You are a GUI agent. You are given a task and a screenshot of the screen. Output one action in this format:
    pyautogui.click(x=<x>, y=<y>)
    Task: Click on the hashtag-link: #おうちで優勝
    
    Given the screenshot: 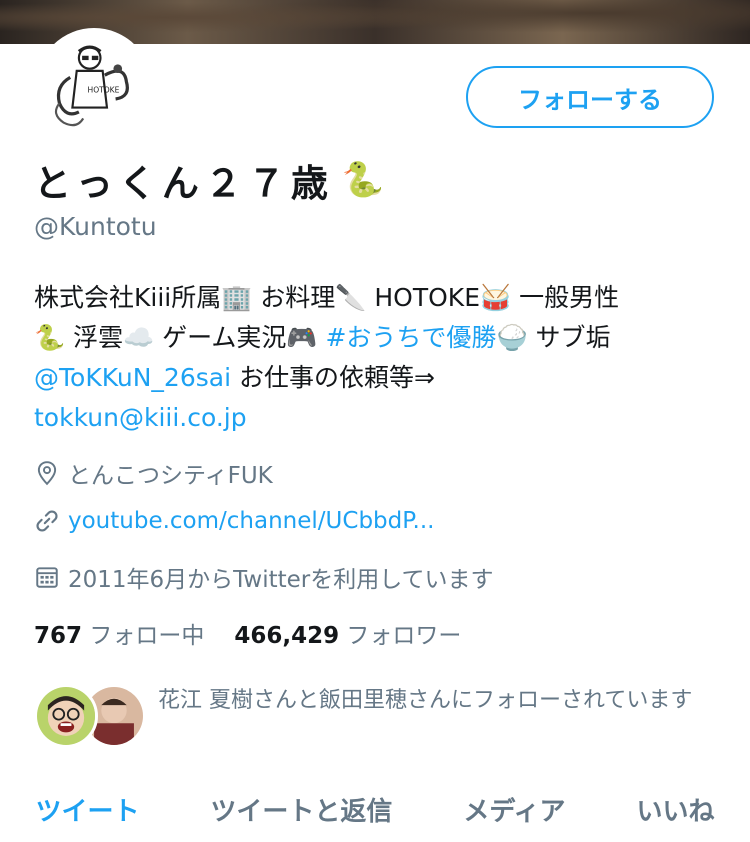 What is the action you would take?
    pyautogui.click(x=410, y=337)
    